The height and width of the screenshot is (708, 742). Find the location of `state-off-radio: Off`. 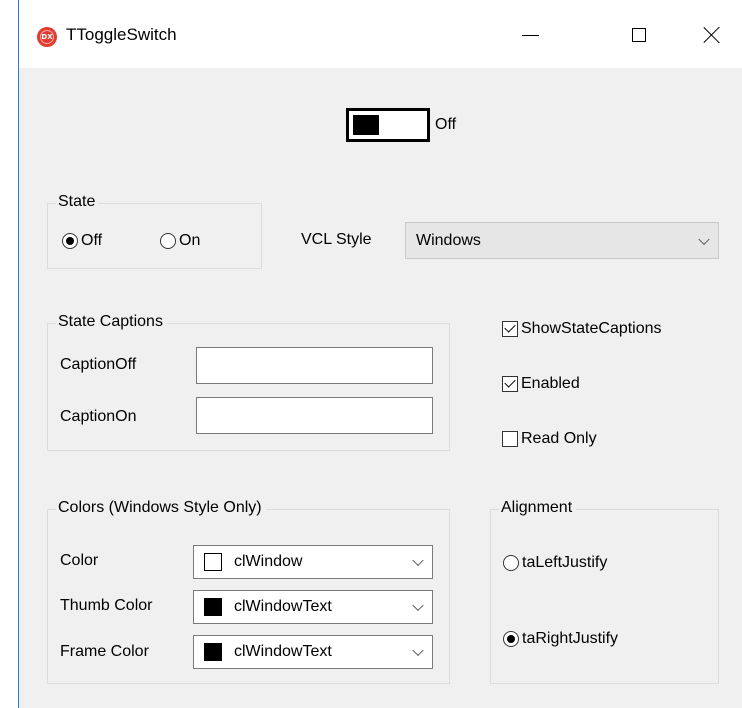

state-off-radio: Off is located at coordinates (82, 241).